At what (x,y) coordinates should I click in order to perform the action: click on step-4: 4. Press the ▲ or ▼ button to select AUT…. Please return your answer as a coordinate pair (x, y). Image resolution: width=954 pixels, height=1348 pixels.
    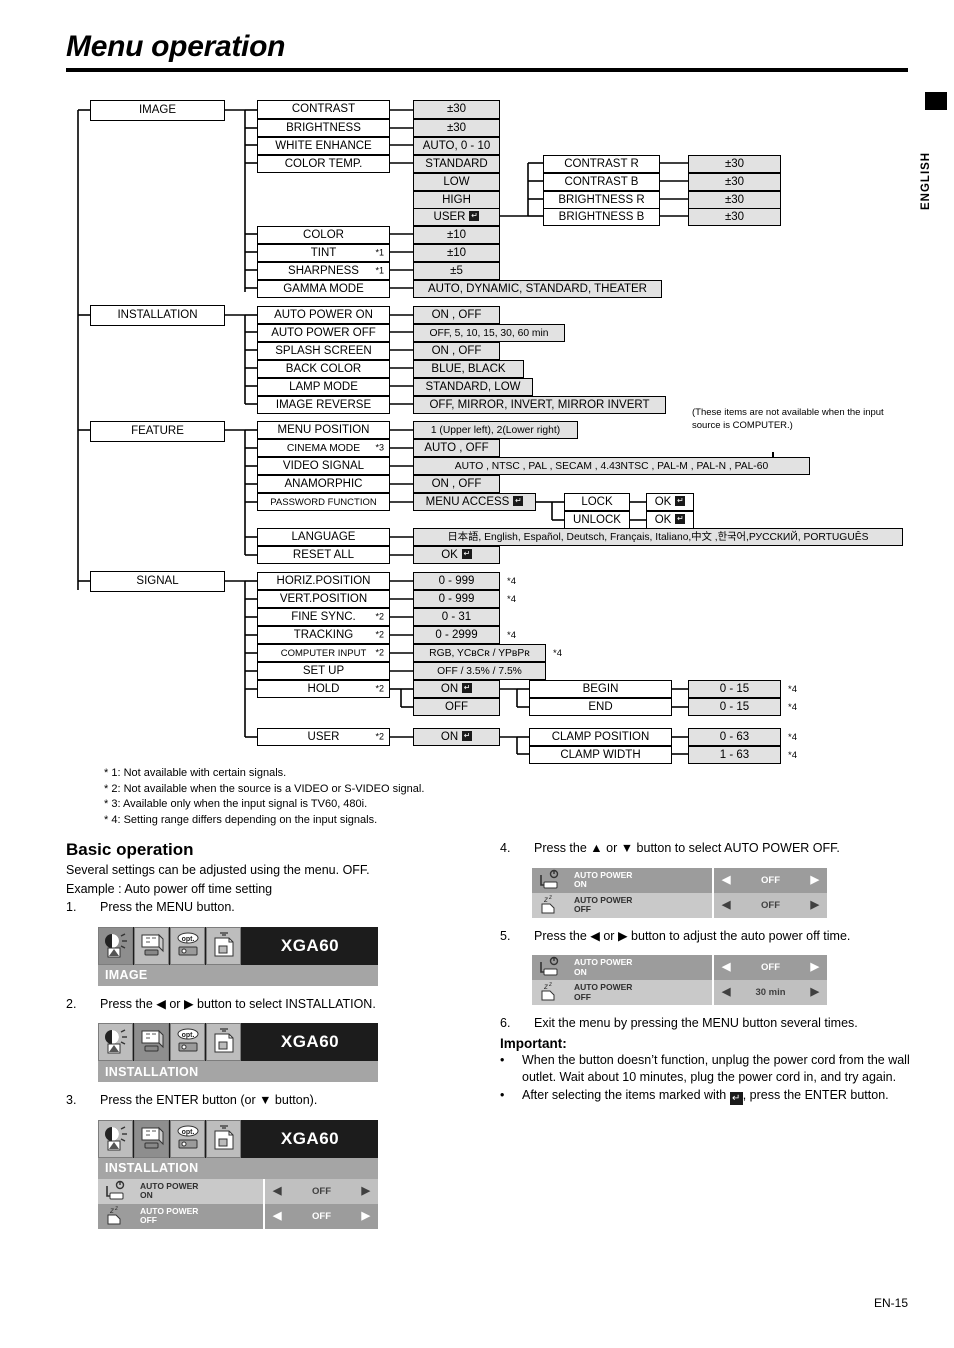
    Looking at the image, I should click on (705, 849).